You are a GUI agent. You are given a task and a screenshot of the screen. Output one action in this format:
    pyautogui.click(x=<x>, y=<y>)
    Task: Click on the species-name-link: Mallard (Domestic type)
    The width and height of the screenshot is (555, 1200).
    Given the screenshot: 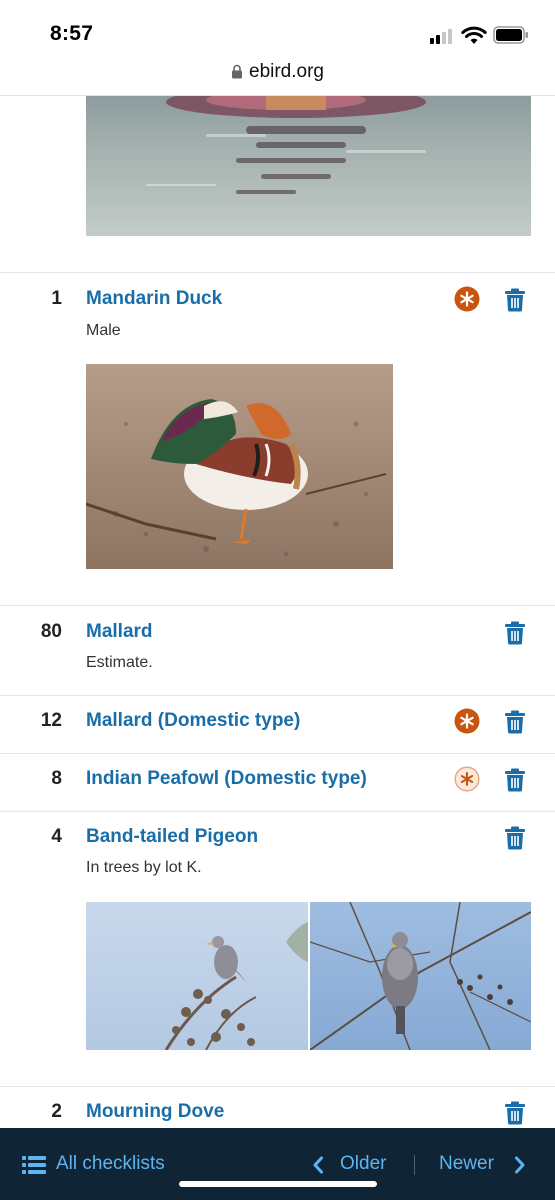 What is the action you would take?
    pyautogui.click(x=193, y=721)
    